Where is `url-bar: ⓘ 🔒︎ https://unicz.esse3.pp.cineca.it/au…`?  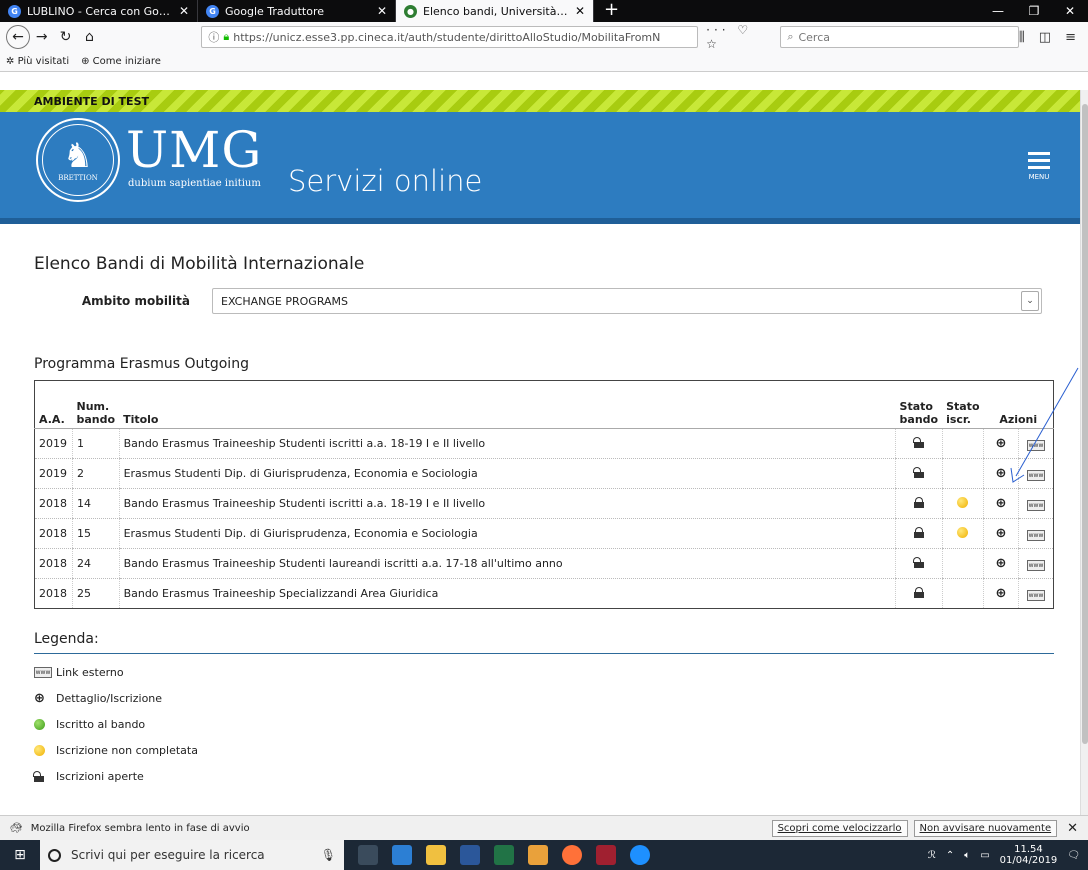 url-bar: ⓘ 🔒︎ https://unicz.esse3.pp.cineca.it/au… is located at coordinates (450, 37).